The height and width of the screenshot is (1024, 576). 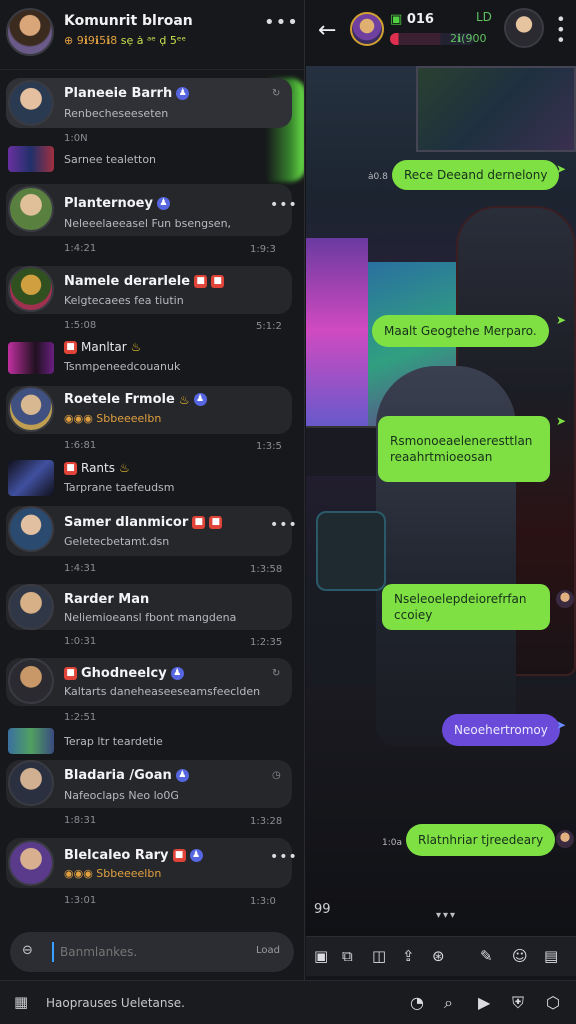 I want to click on typing-indicator: ▾▾▾, so click(x=447, y=915).